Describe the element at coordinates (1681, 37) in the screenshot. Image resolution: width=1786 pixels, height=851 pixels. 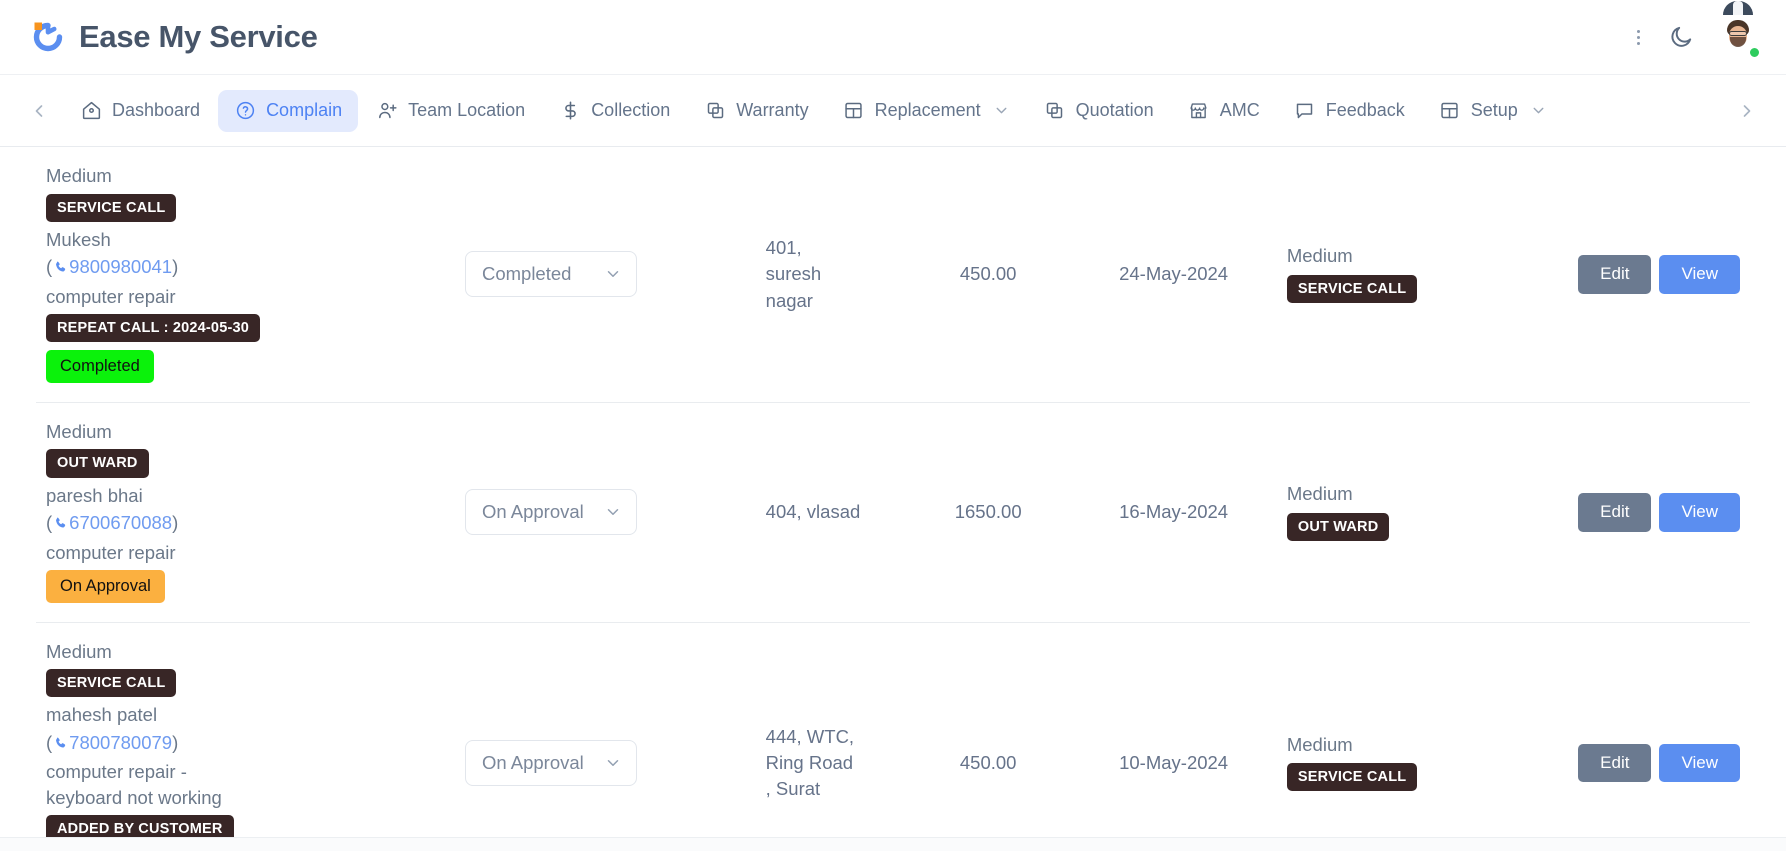
I see `moon-icon` at that location.